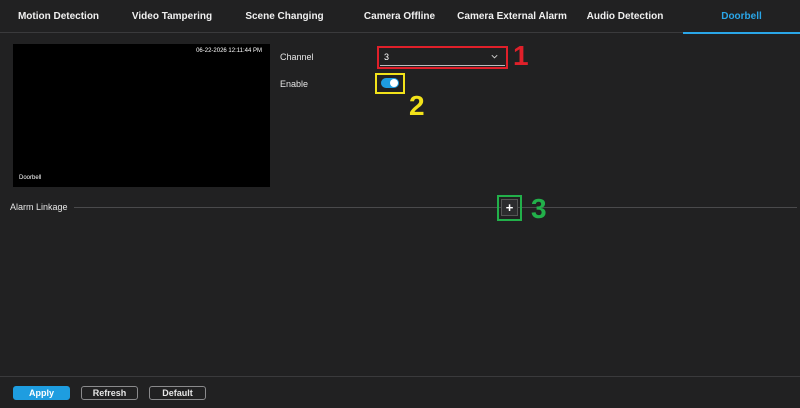 The image size is (800, 408). I want to click on apply-button: Apply, so click(41, 393).